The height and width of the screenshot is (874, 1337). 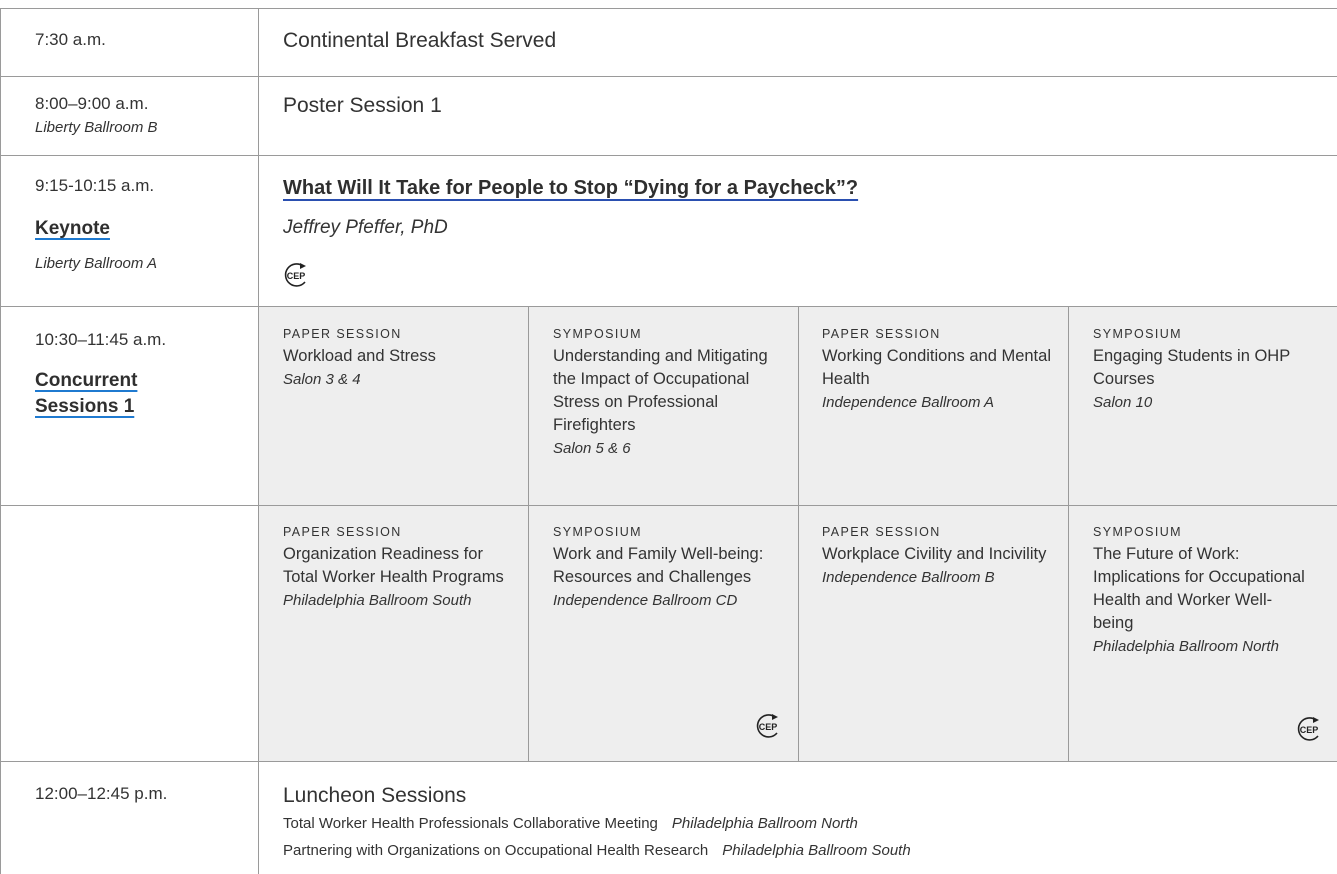 I want to click on session-room: Salon 5 & 6, so click(x=592, y=448).